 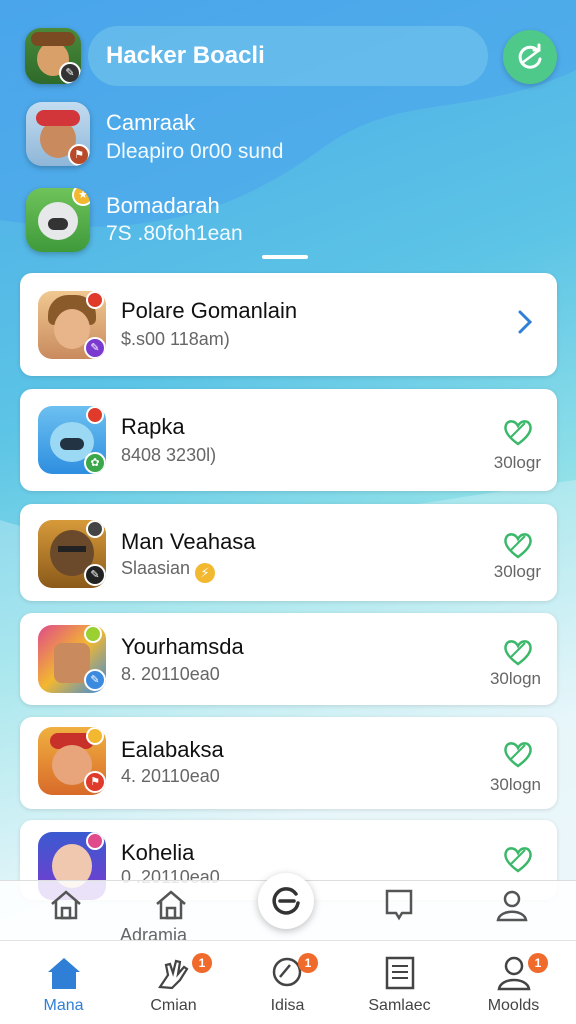 What do you see at coordinates (209, 310) in the screenshot?
I see `item-title: Polare Gomanlain` at bounding box center [209, 310].